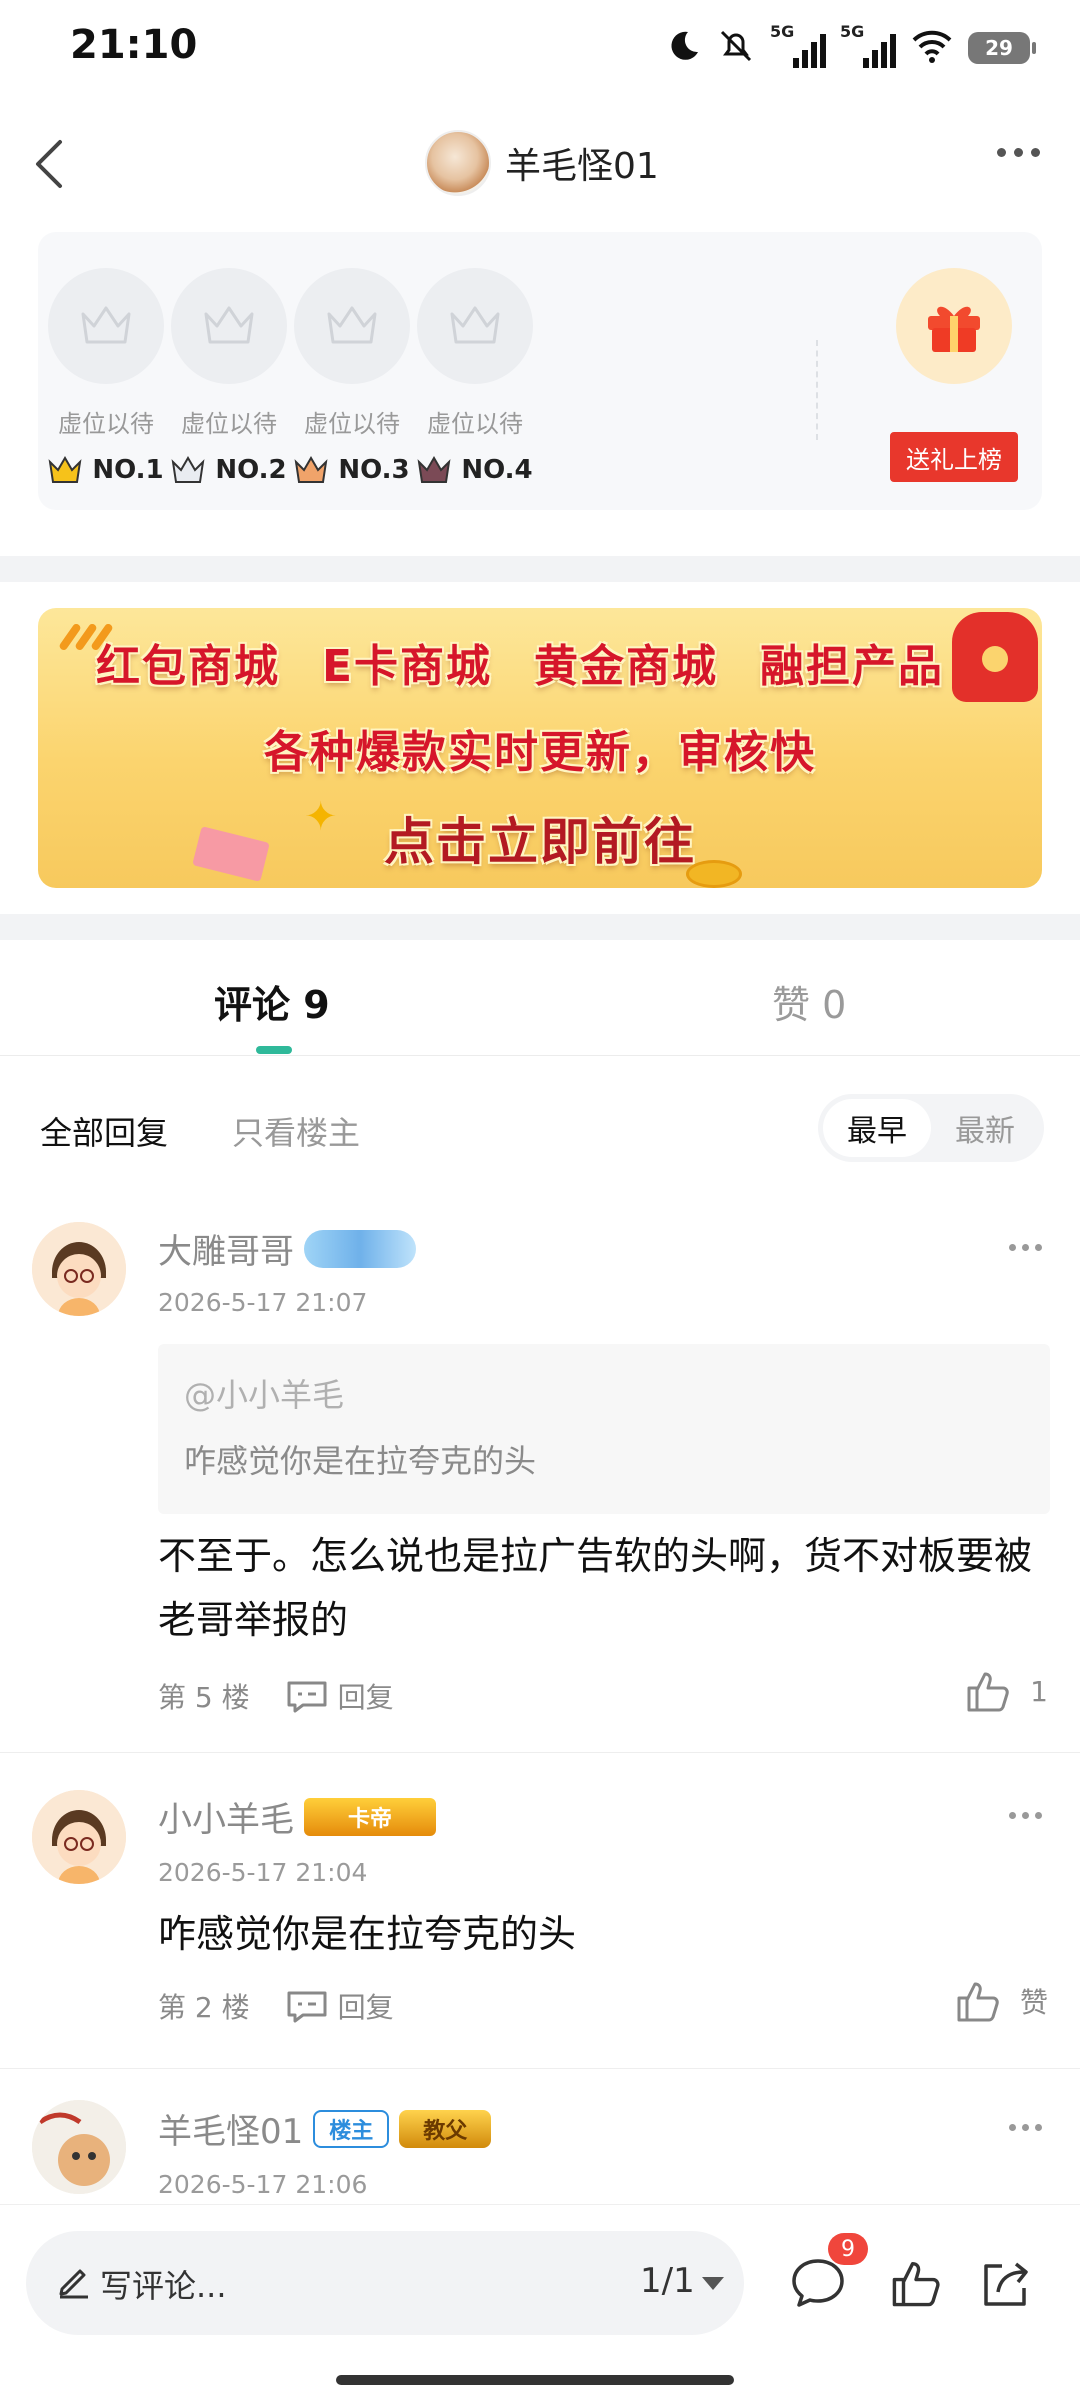 This screenshot has height=2400, width=1080. What do you see at coordinates (848, 2249) in the screenshot?
I see `comment-count-badge: 9` at bounding box center [848, 2249].